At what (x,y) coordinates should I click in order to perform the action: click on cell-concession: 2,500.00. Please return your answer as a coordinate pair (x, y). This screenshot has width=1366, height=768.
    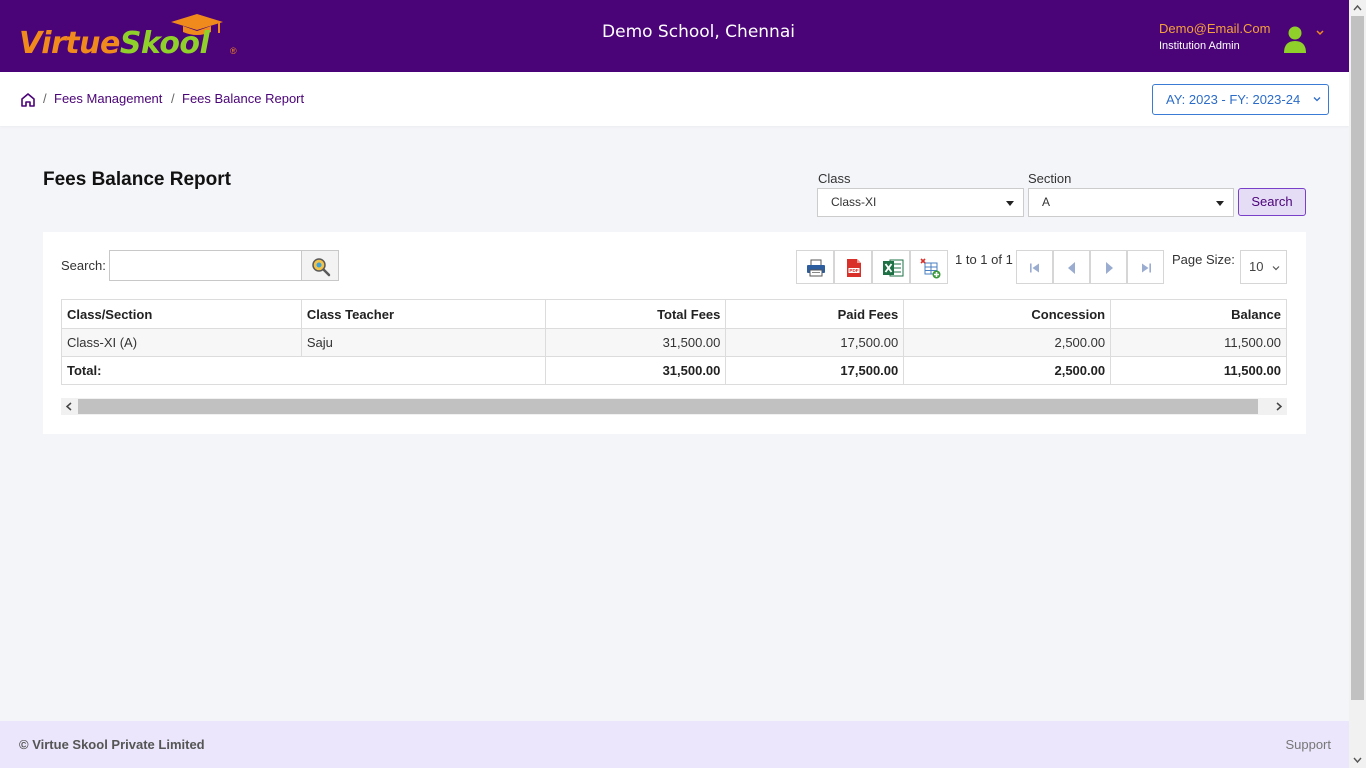
    Looking at the image, I should click on (1007, 342).